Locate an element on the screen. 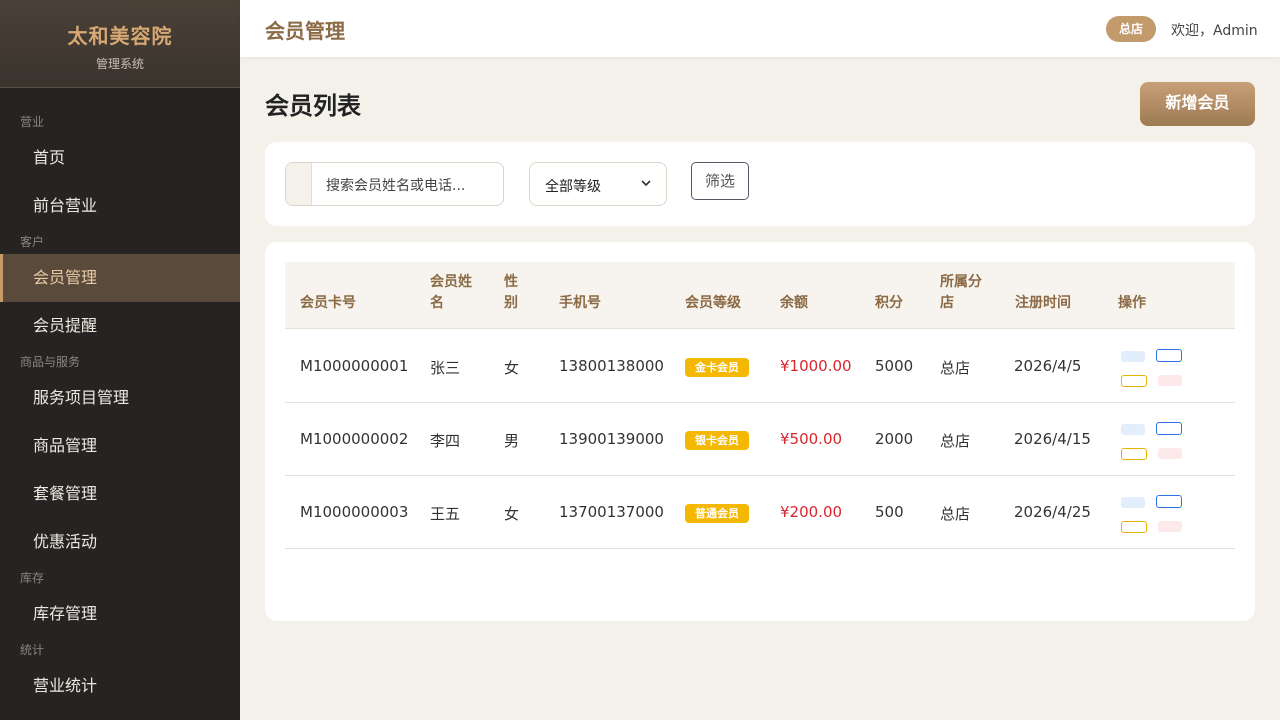  column-header: 性别 is located at coordinates (511, 292).